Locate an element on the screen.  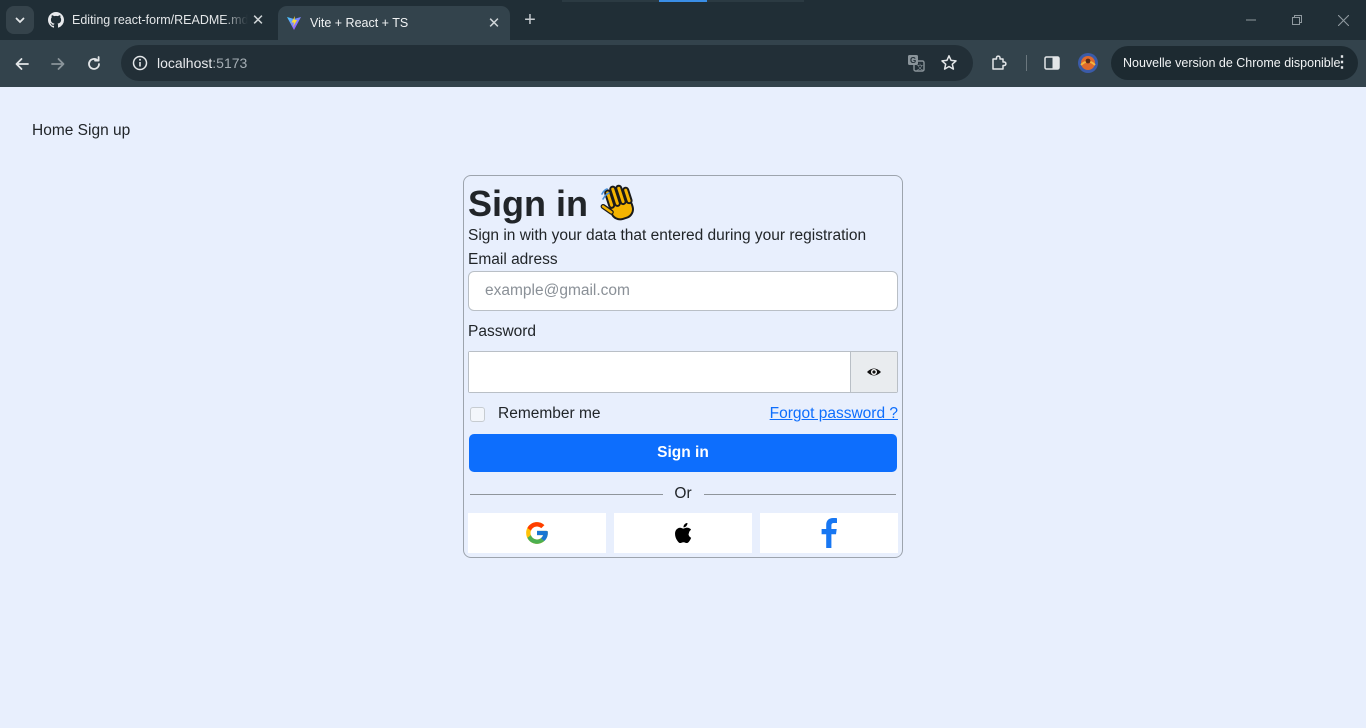
arrow-right-icon is located at coordinates (58, 64).